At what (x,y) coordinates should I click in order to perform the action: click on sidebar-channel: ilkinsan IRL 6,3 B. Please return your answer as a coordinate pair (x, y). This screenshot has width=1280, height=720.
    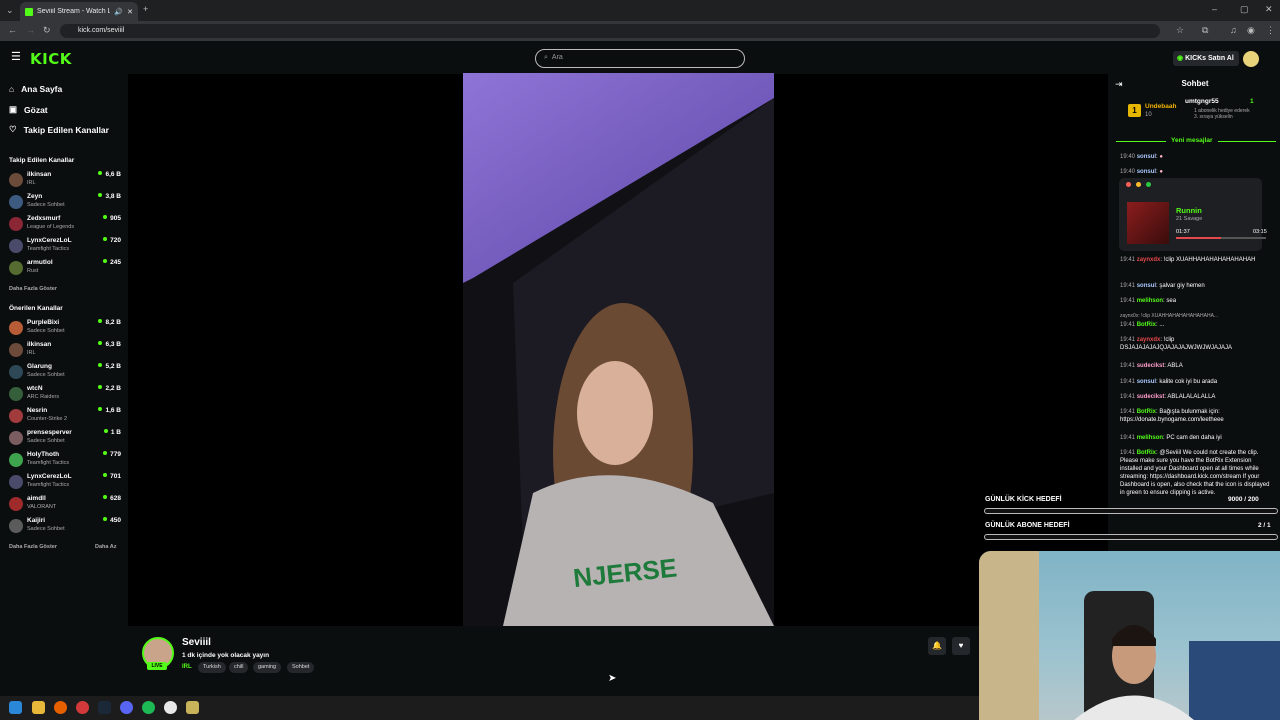
    Looking at the image, I should click on (65, 351).